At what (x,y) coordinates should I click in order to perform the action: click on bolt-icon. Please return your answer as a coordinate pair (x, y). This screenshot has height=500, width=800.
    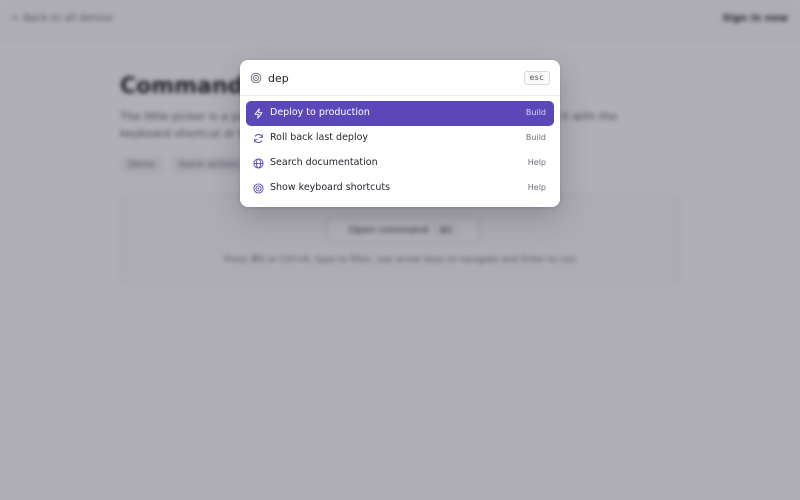
    Looking at the image, I should click on (258, 113).